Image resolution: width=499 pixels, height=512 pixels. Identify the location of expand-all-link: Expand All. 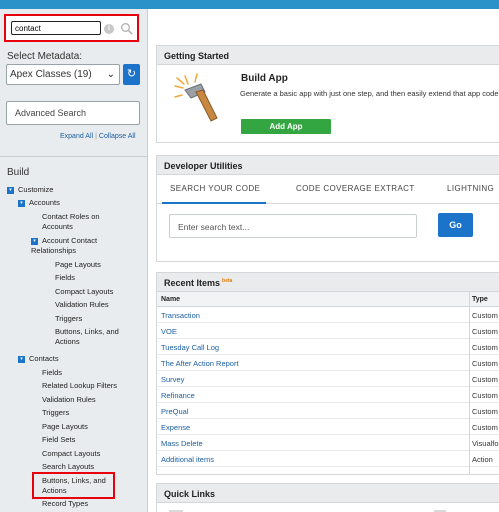
(76, 136).